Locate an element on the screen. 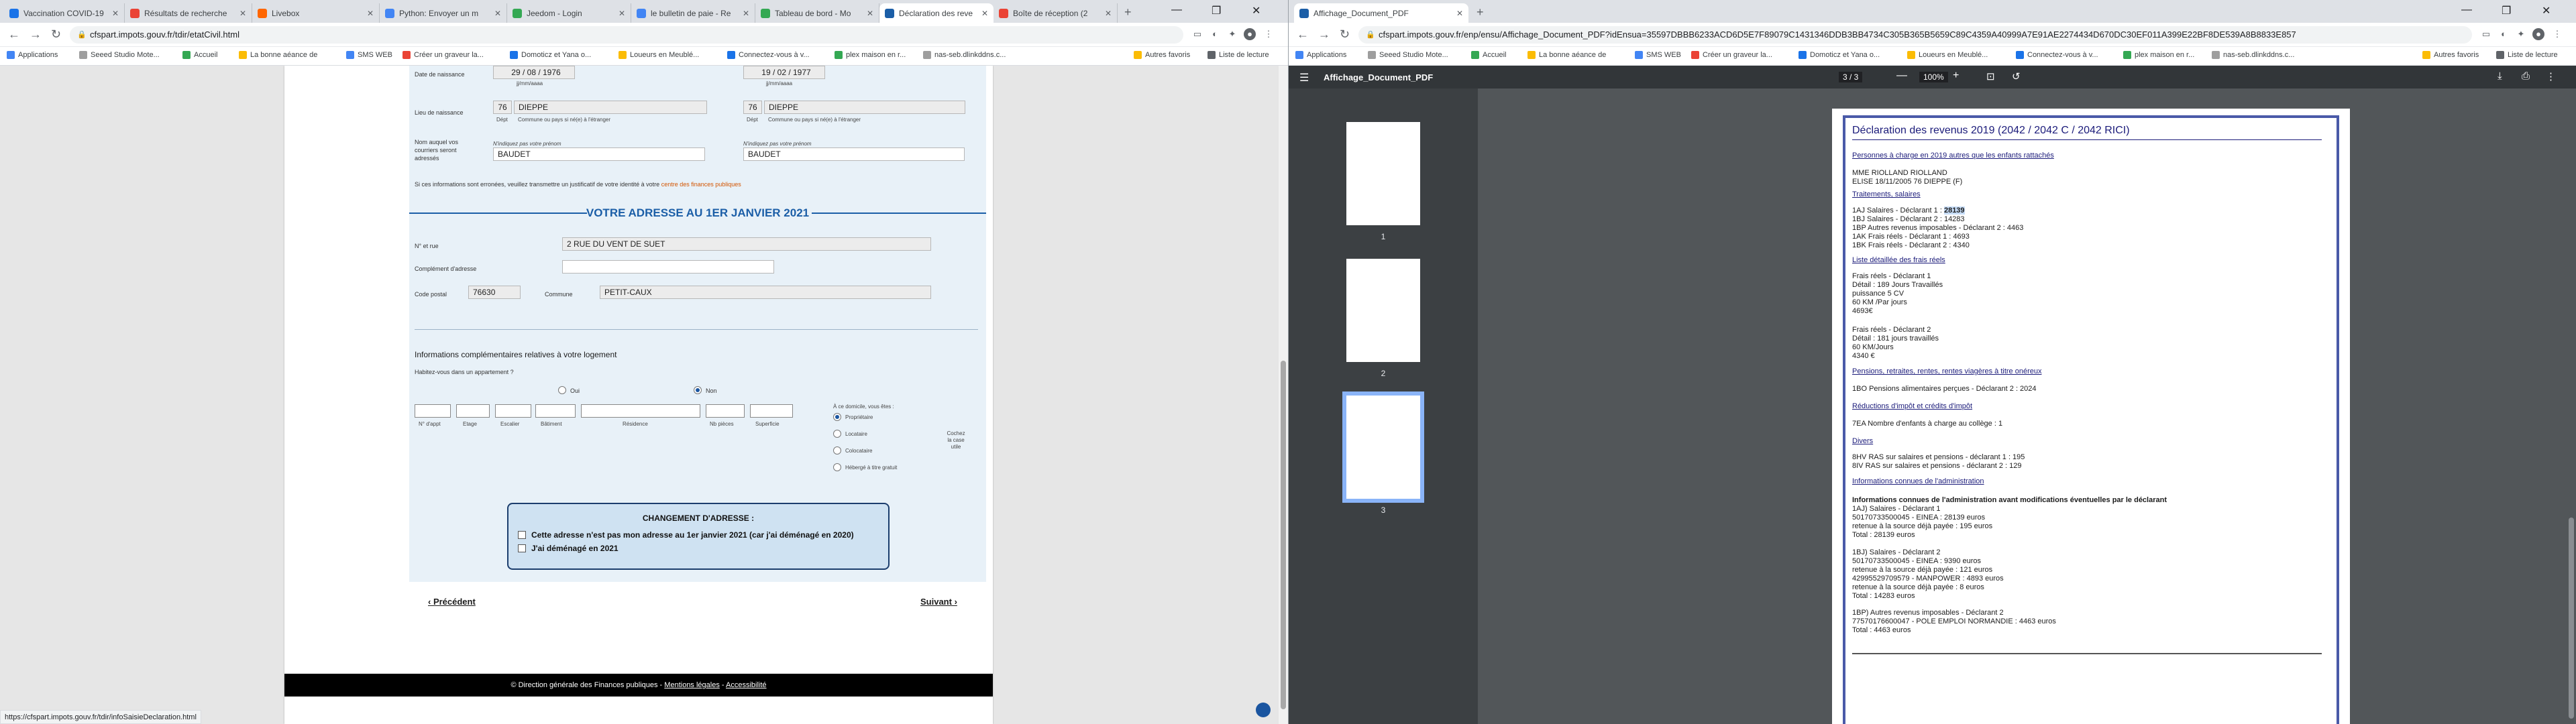 The width and height of the screenshot is (2576, 724). scrollbar-thumb is located at coordinates (2571, 618).